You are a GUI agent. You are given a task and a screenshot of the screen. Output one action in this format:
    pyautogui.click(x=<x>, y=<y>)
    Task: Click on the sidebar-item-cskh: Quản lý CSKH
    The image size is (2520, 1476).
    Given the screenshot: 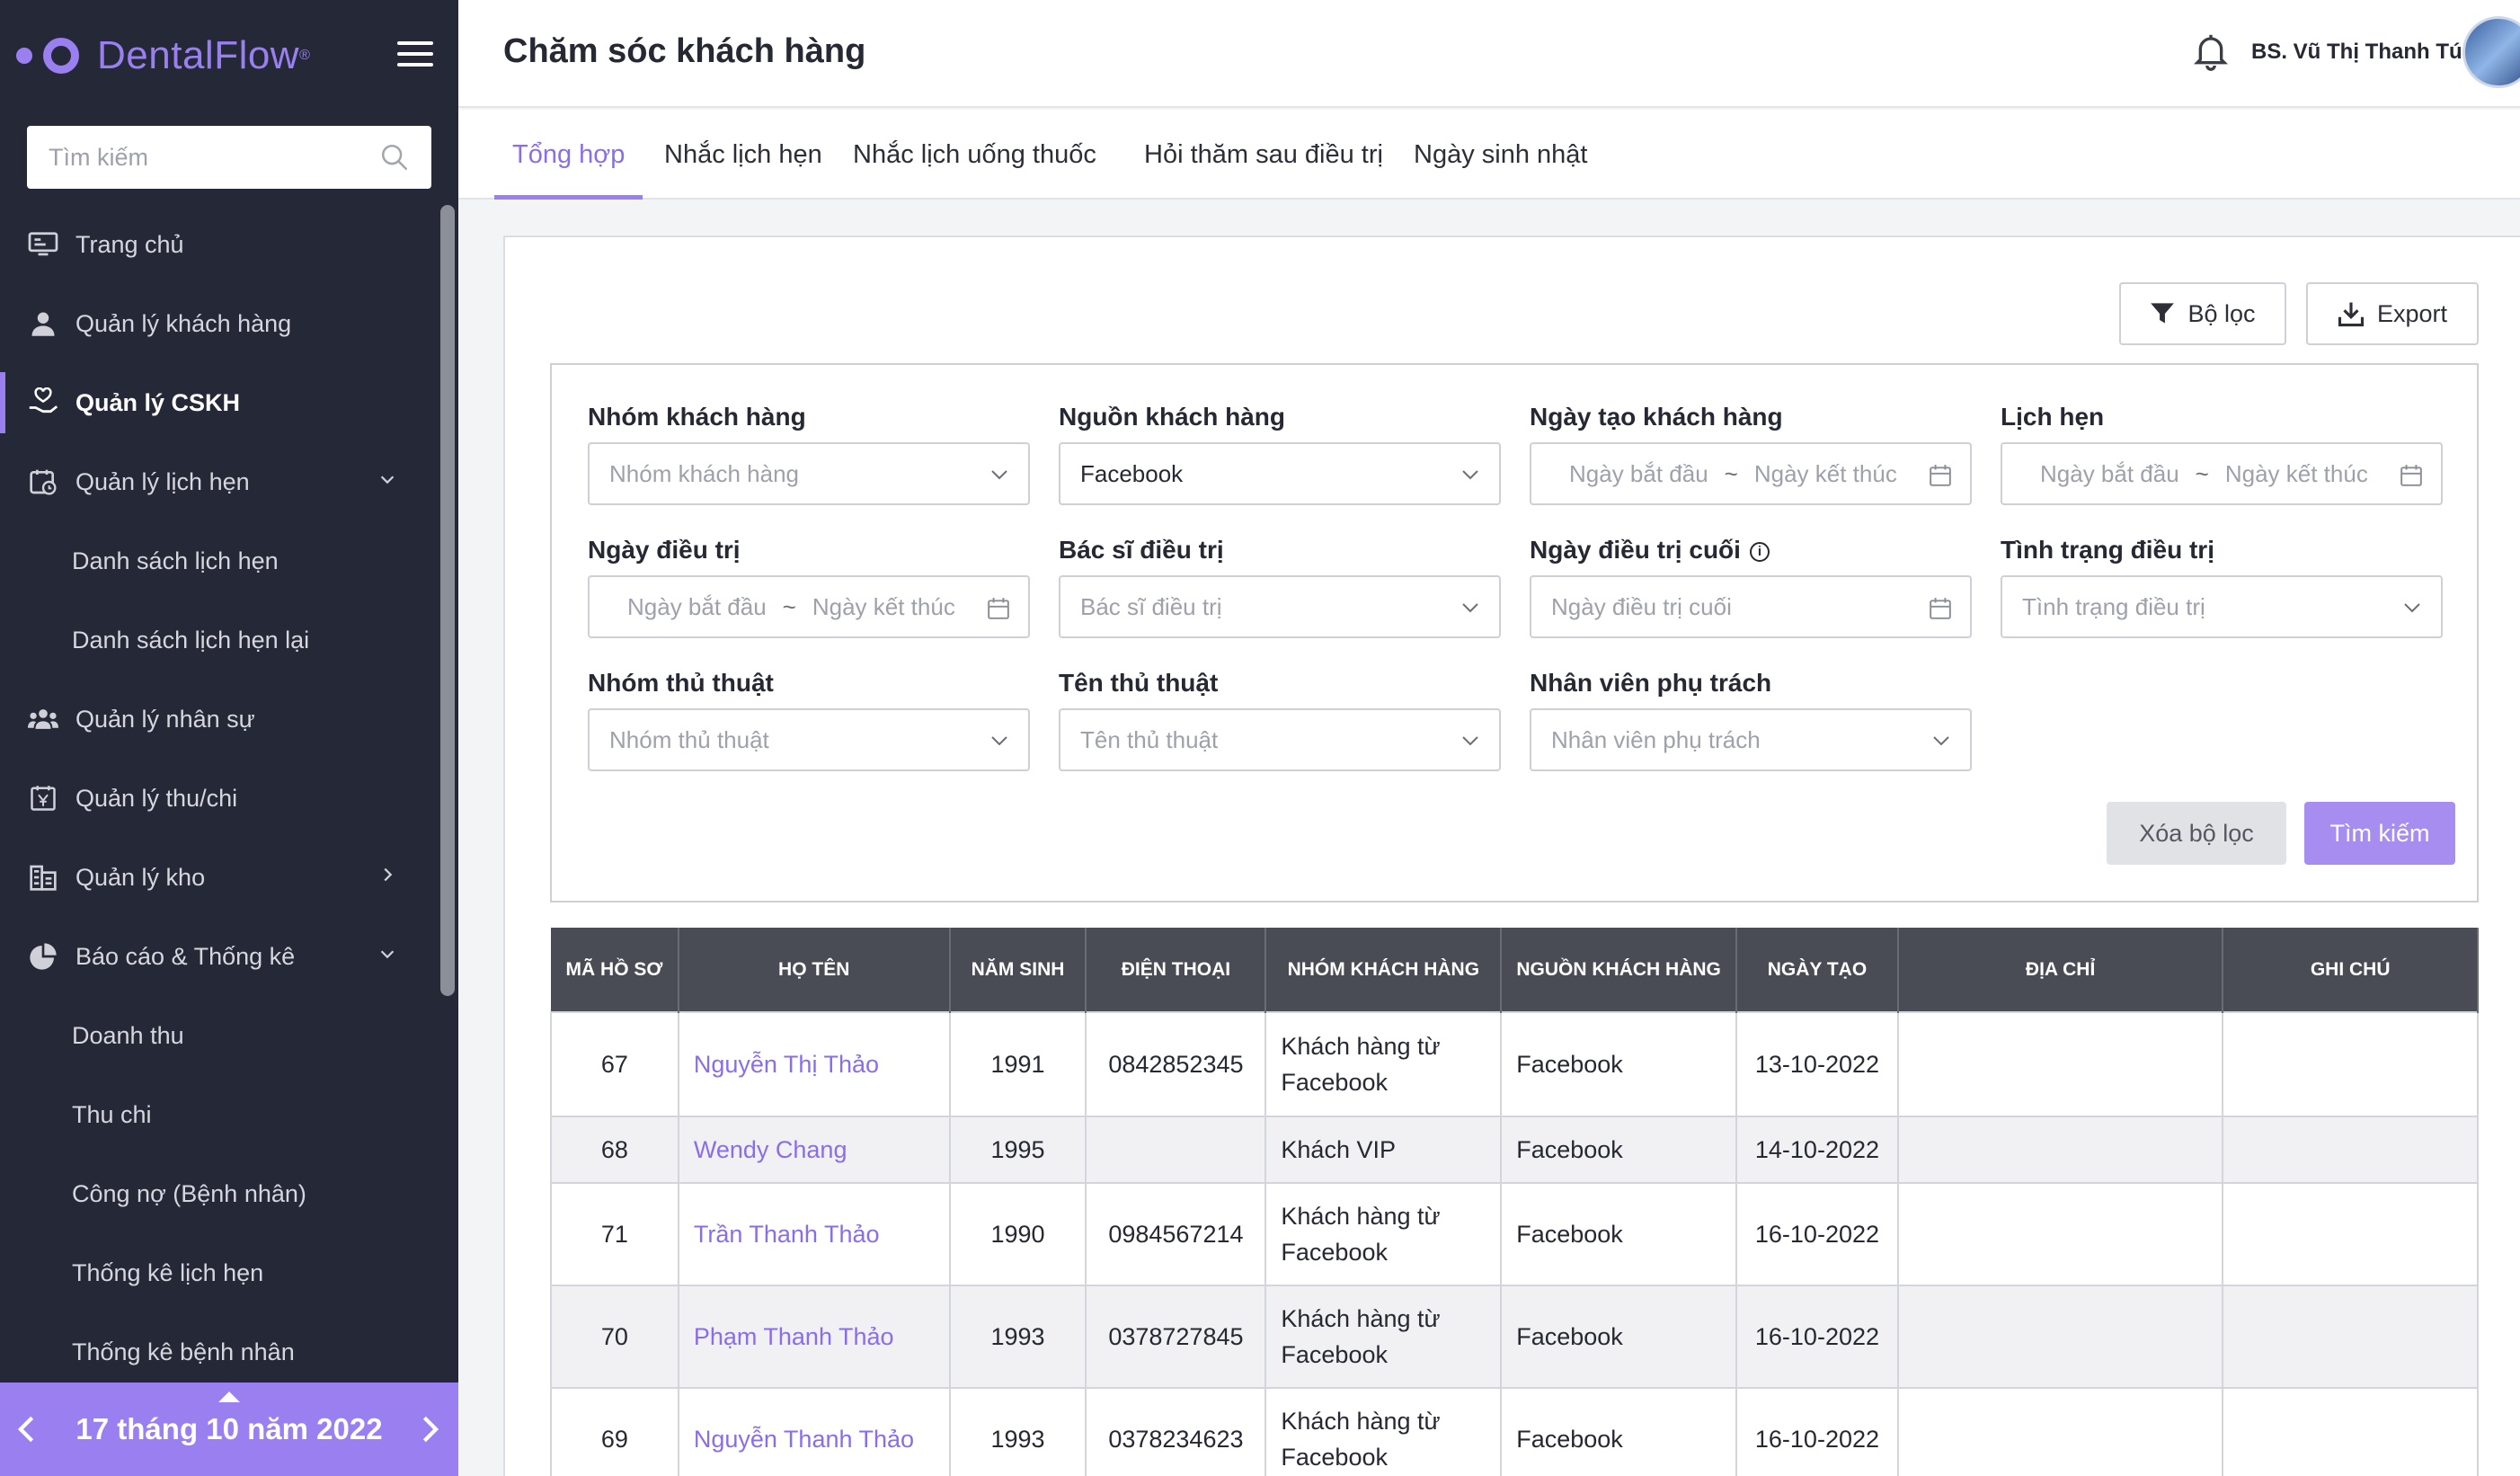 What is the action you would take?
    pyautogui.click(x=218, y=402)
    